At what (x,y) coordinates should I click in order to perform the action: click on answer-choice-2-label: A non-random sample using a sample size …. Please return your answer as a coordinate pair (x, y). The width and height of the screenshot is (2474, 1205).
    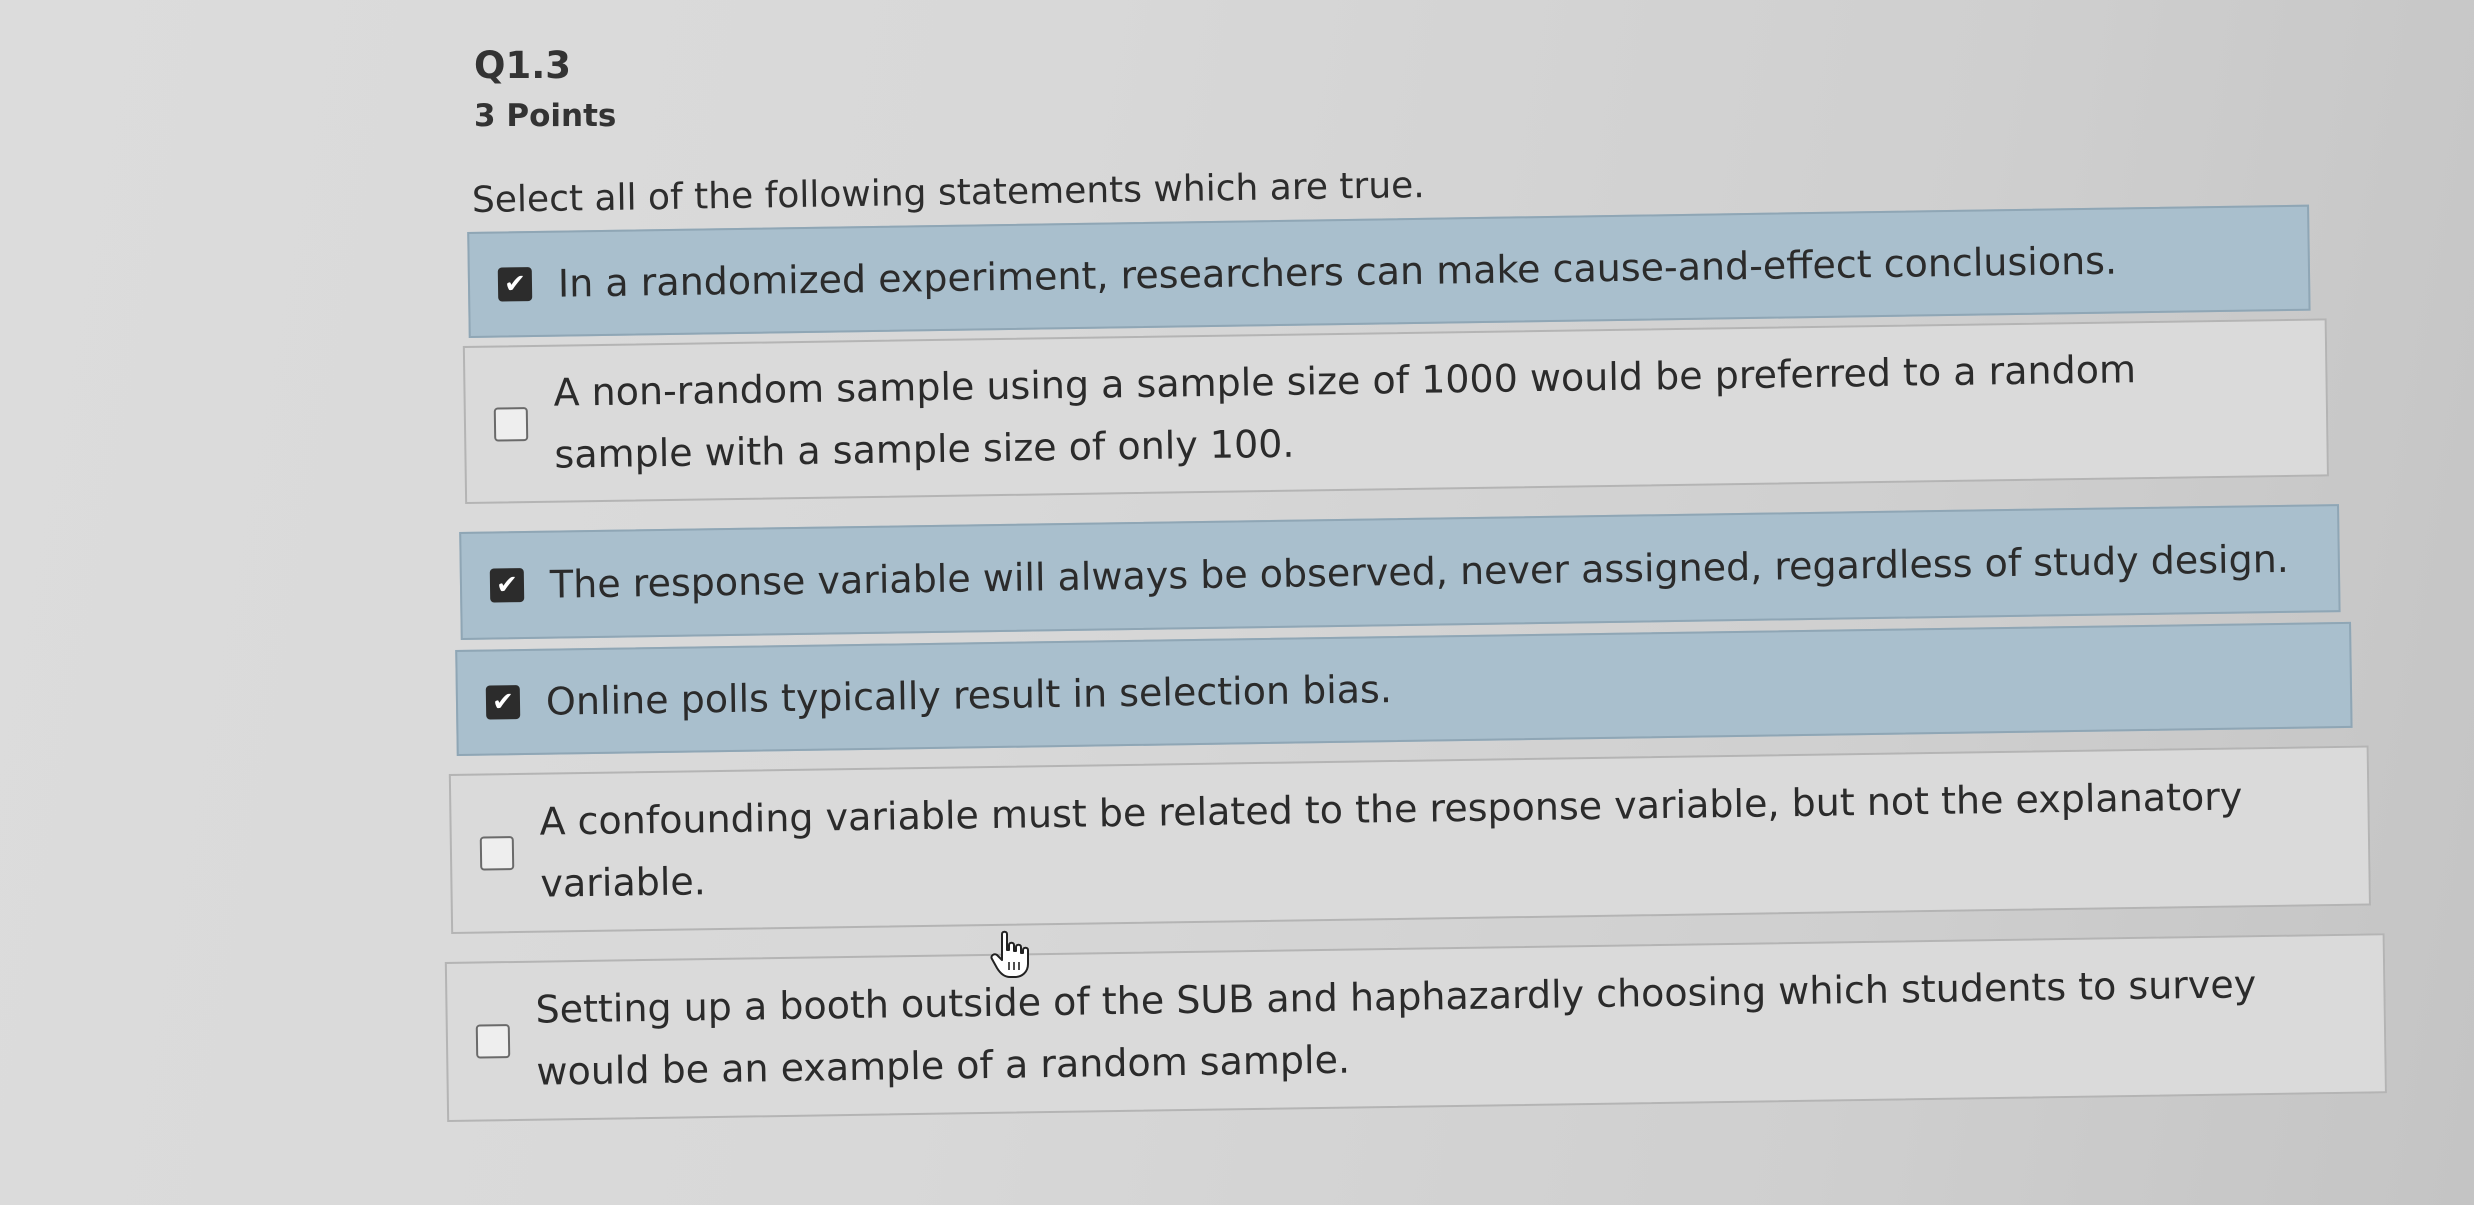
    Looking at the image, I should click on (1345, 412).